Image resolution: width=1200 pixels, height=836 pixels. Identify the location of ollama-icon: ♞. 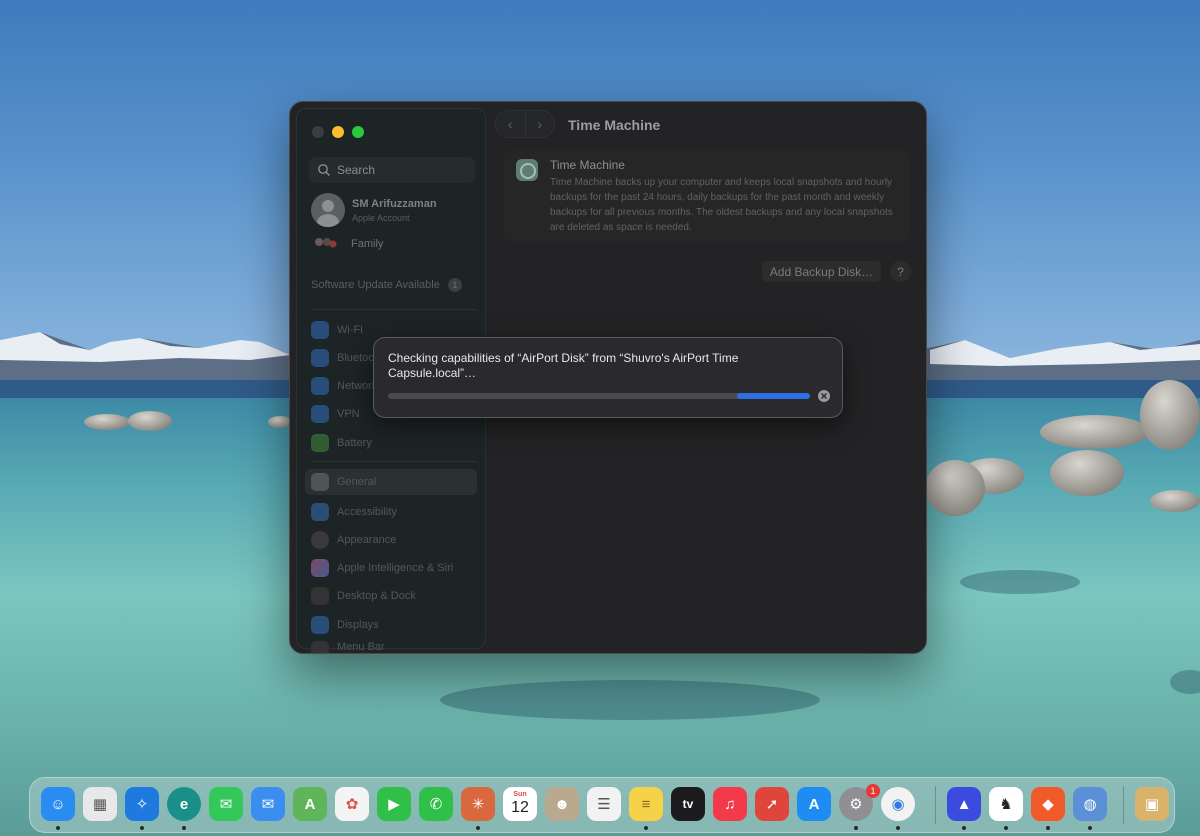
(1006, 804).